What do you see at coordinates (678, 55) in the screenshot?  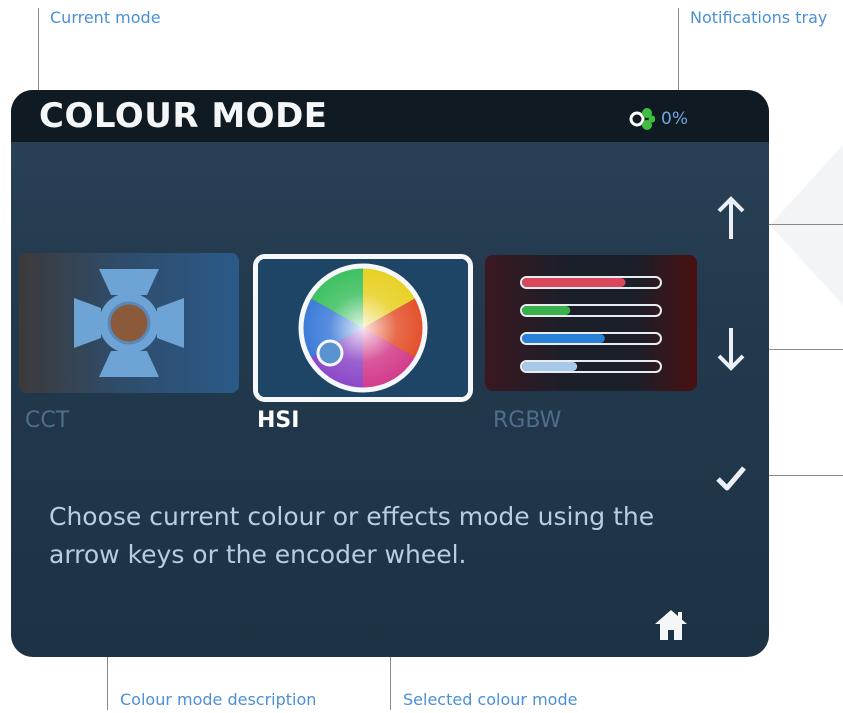 I see `callout-line-notifications` at bounding box center [678, 55].